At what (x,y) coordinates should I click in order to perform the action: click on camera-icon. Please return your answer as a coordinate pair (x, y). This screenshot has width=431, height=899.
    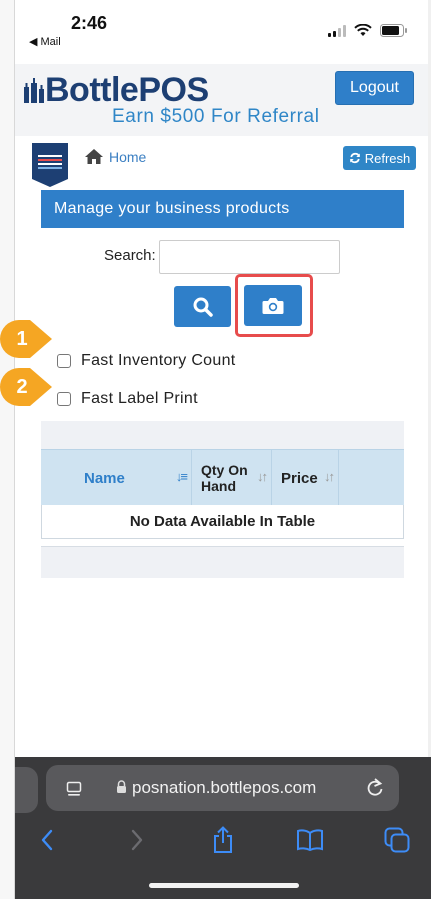
    Looking at the image, I should click on (273, 305).